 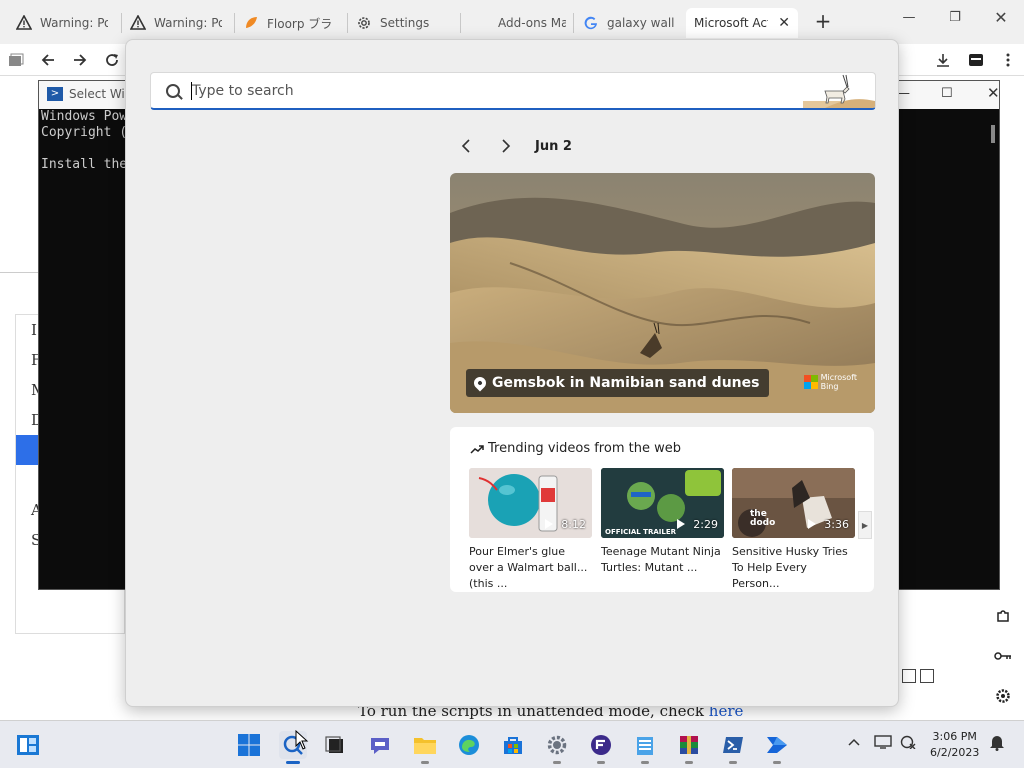 I want to click on start-button, so click(x=249, y=745).